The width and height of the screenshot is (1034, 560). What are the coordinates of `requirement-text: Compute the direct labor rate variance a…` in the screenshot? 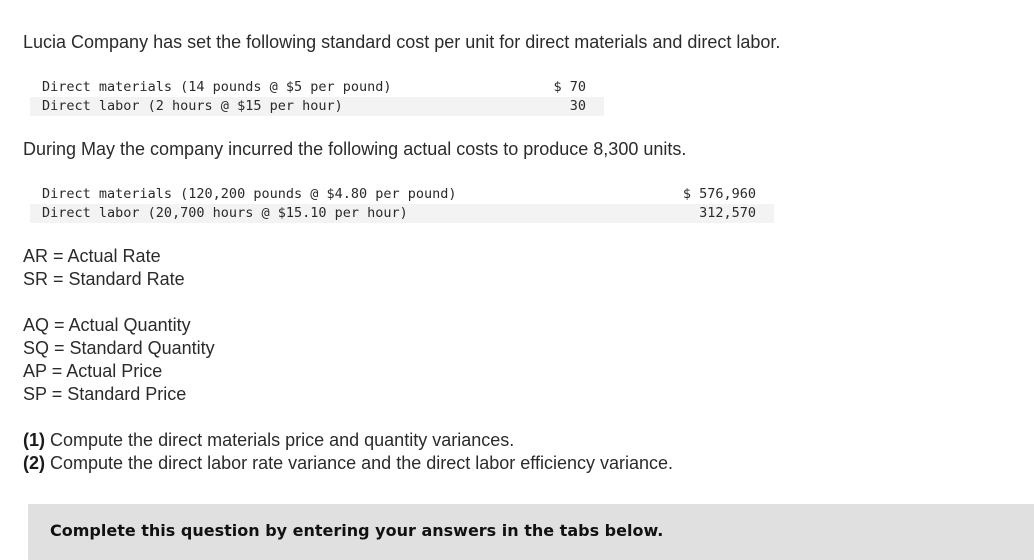 It's located at (359, 463).